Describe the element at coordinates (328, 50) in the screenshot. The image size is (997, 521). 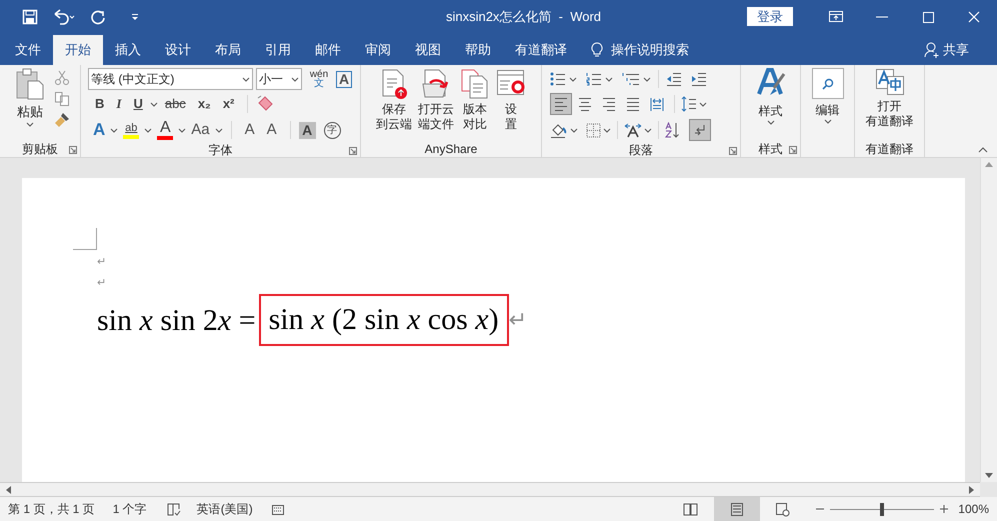
I see `ribbon-tab: 邮件` at that location.